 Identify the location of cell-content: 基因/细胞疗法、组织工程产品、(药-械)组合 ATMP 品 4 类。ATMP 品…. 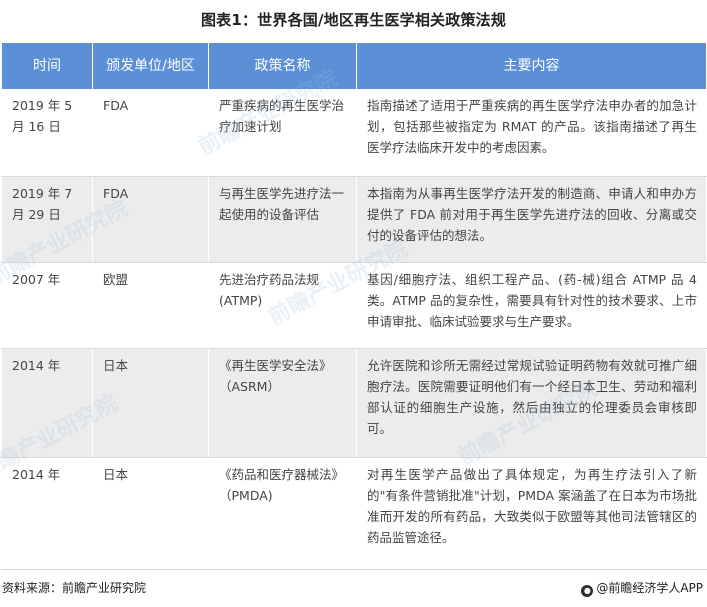
(531, 305).